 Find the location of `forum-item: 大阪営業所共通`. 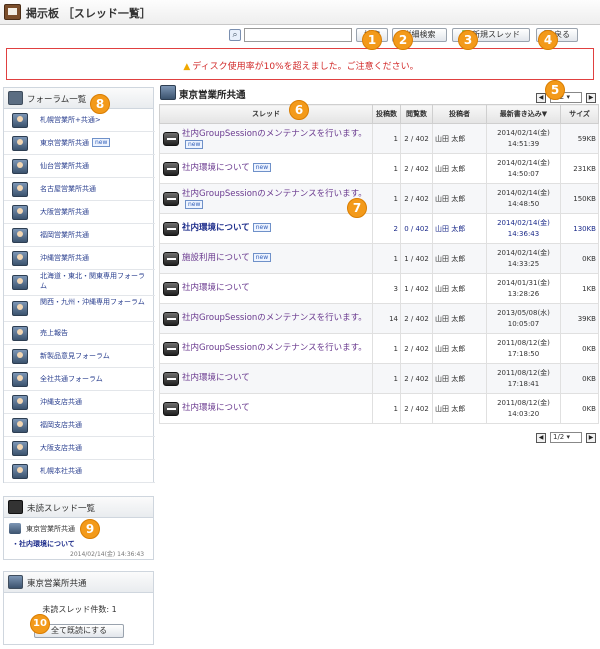

forum-item: 大阪営業所共通 is located at coordinates (79, 212).